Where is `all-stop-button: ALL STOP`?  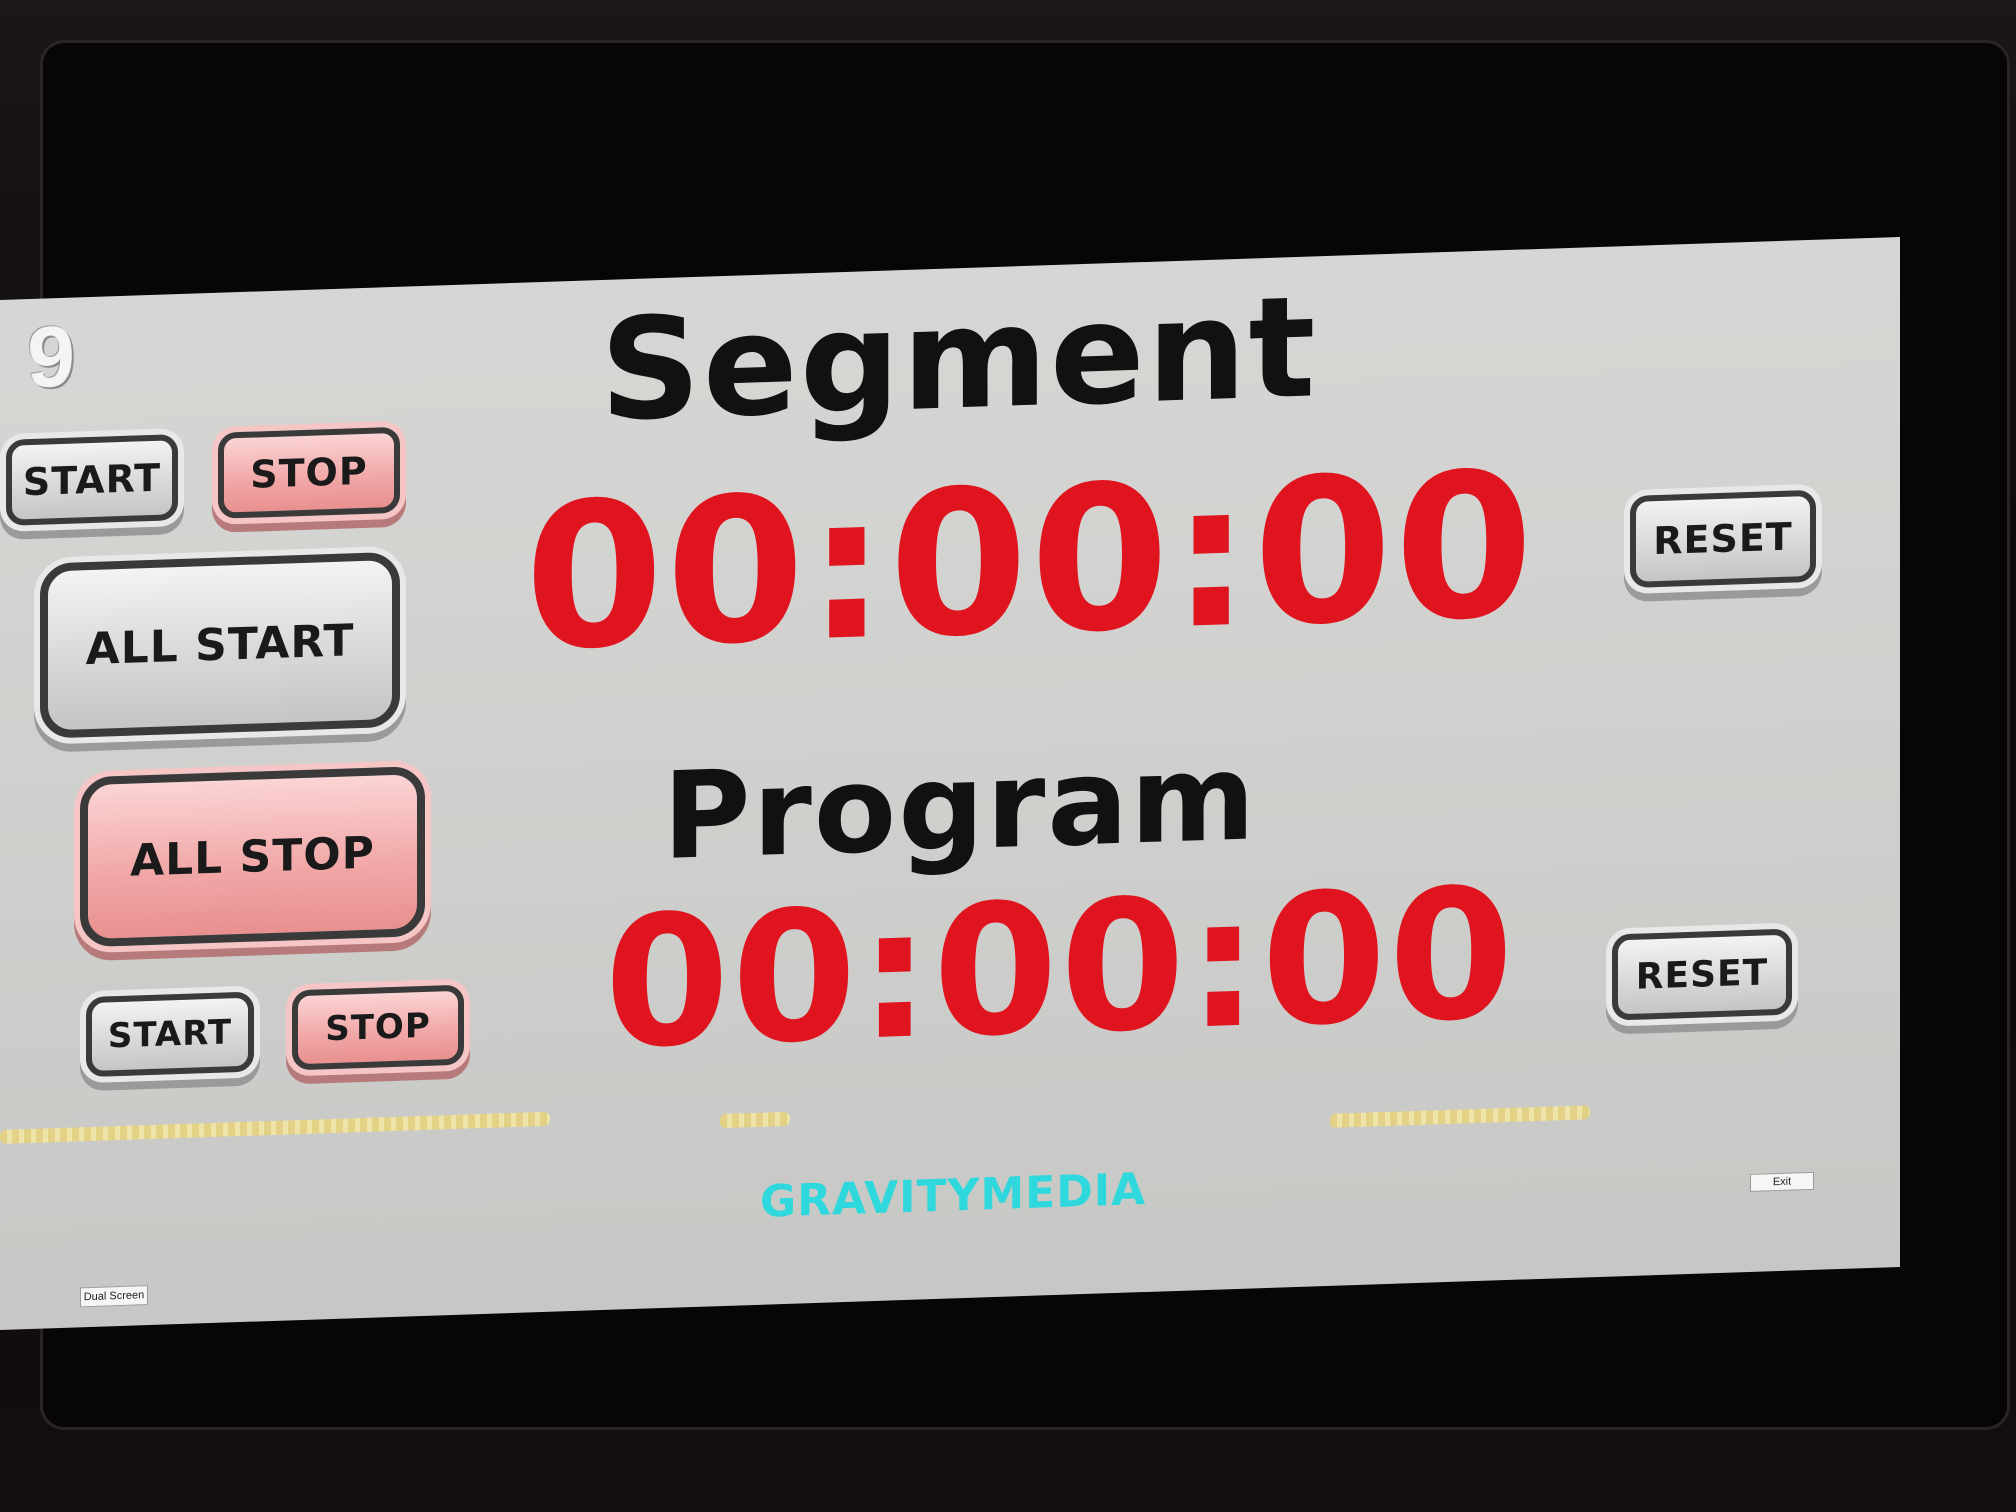
all-stop-button: ALL STOP is located at coordinates (252, 856).